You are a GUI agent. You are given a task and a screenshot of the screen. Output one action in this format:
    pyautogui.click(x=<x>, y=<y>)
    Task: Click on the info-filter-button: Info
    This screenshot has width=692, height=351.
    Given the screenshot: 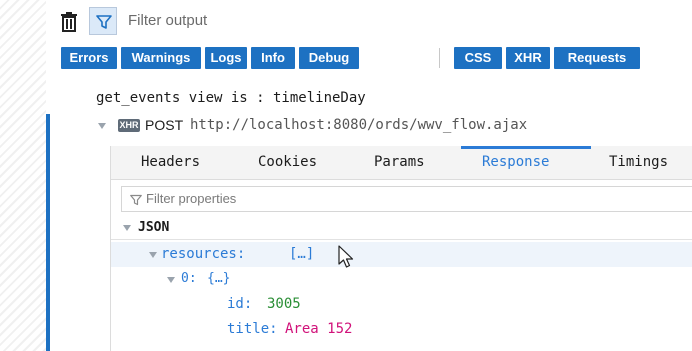 What is the action you would take?
    pyautogui.click(x=273, y=58)
    